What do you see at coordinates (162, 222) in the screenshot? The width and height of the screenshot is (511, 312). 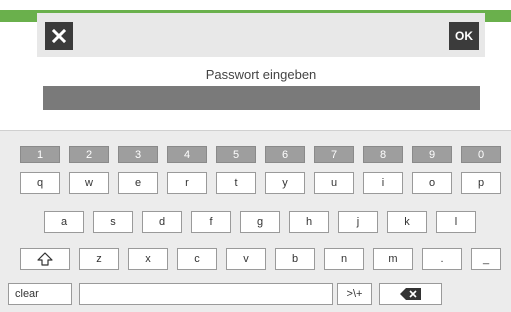 I see `key-d: d` at bounding box center [162, 222].